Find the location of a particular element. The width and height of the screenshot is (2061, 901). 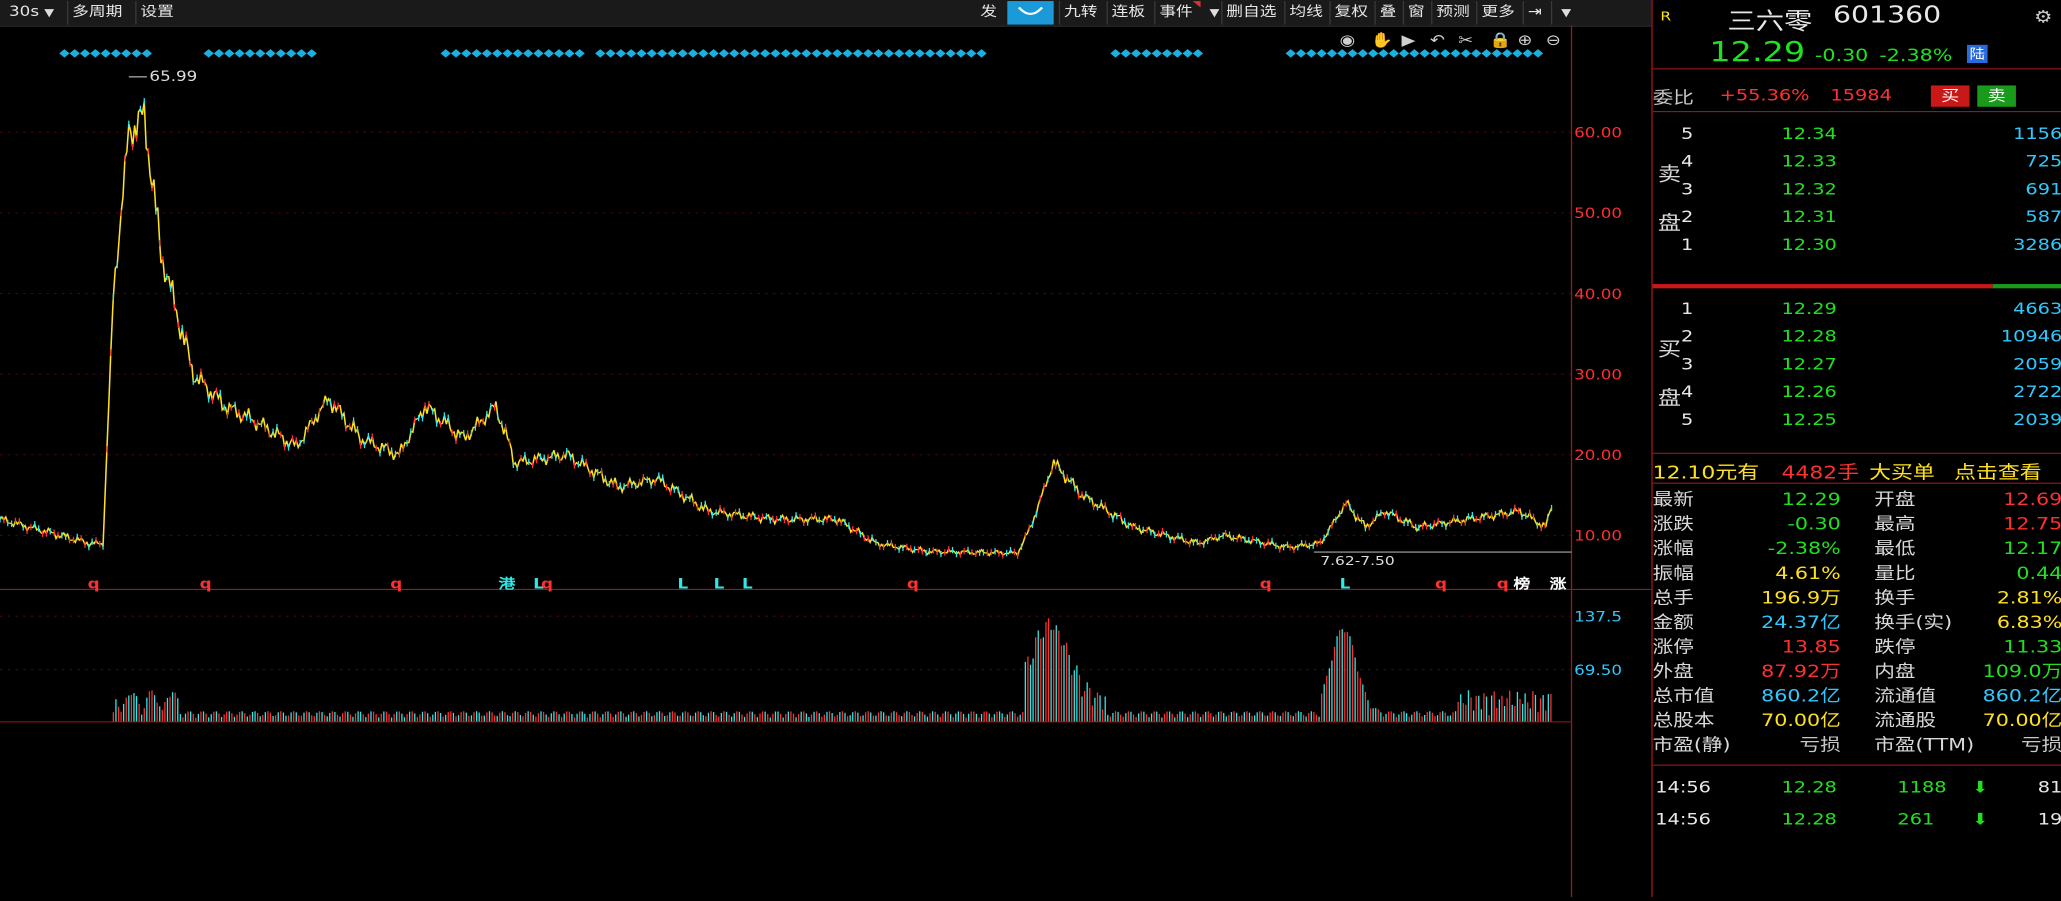

y-axis-label: 30.00 is located at coordinates (1598, 375).